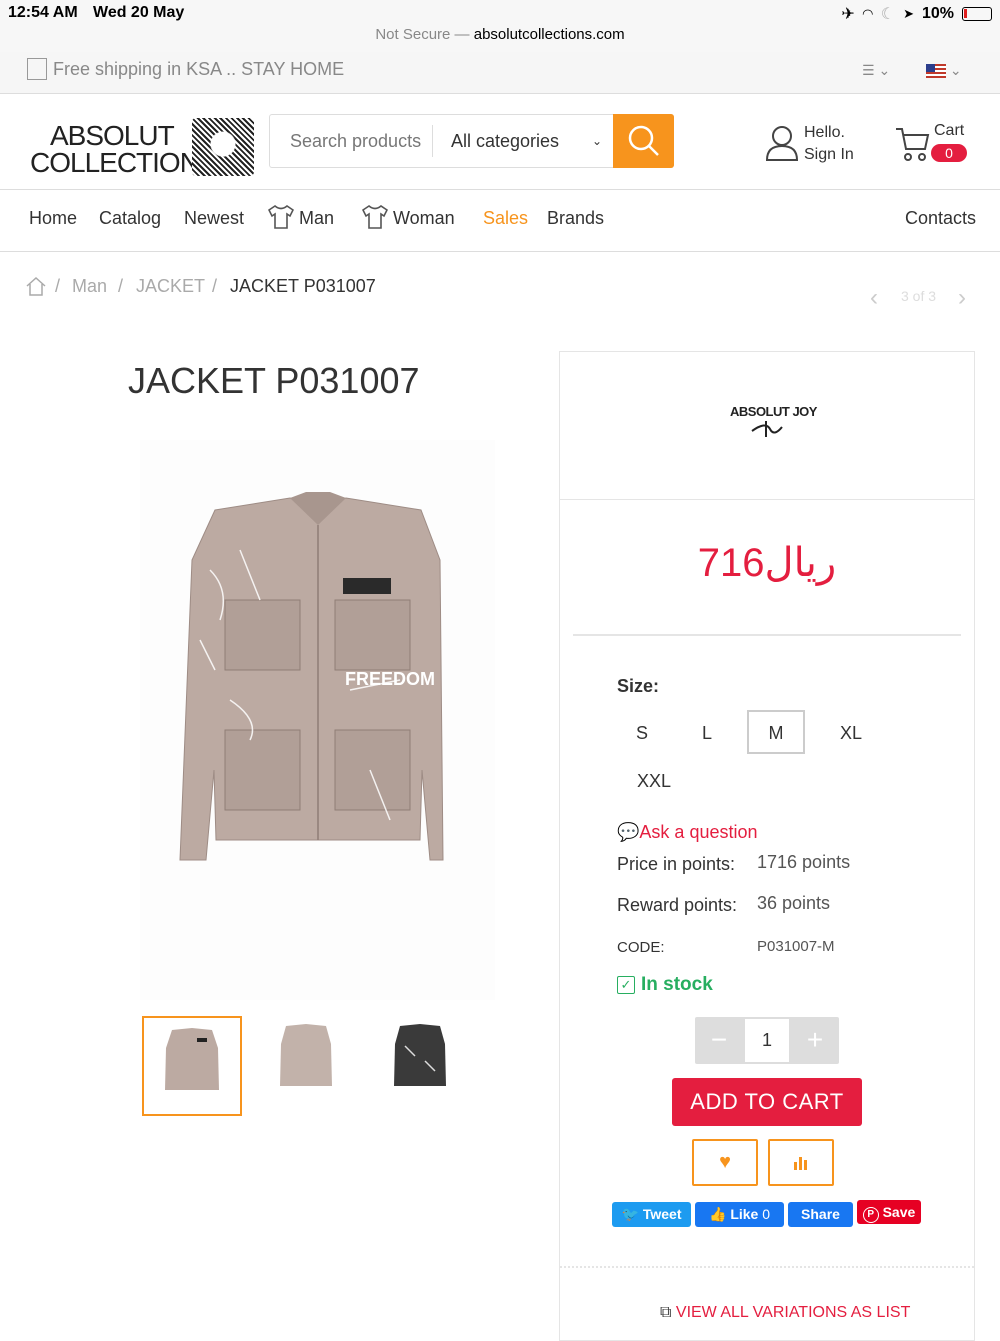 This screenshot has height=1341, width=1000. I want to click on nav-newest: Newest, so click(214, 218).